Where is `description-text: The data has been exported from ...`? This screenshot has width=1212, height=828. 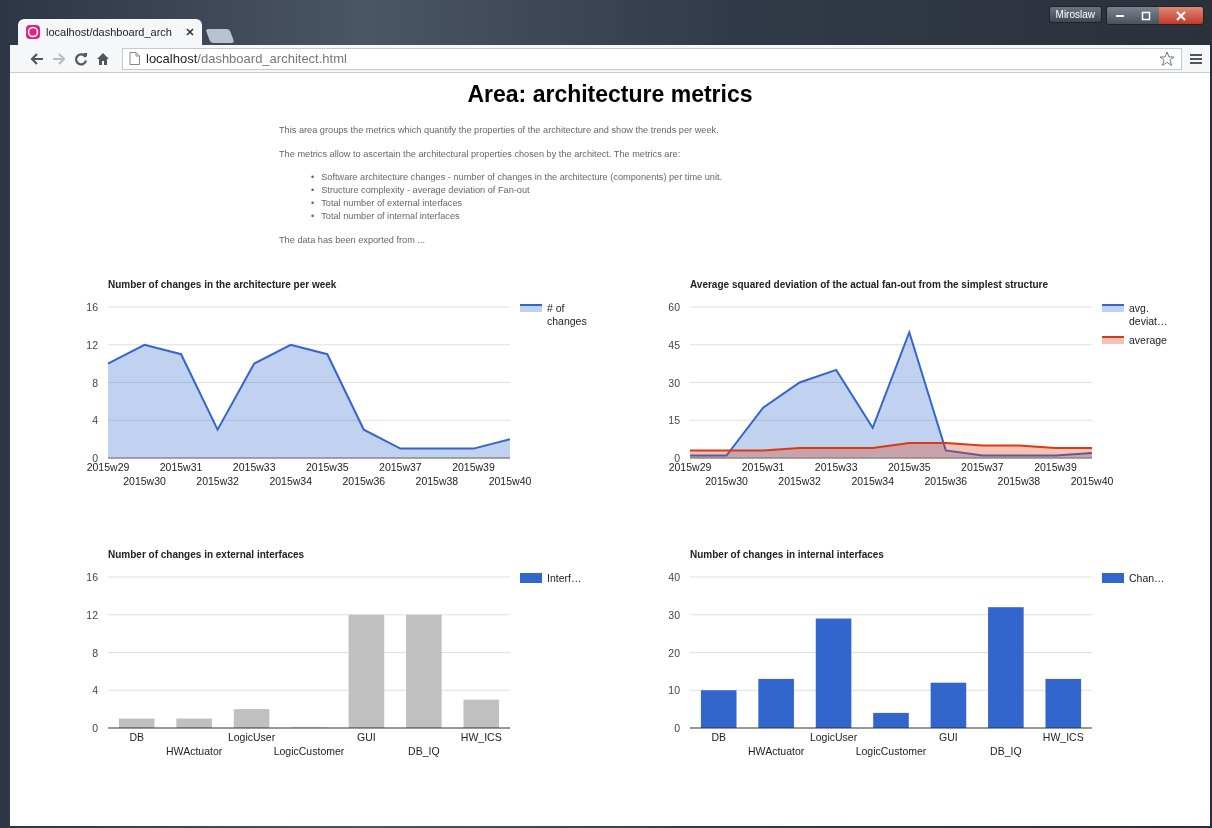 description-text: The data has been exported from ... is located at coordinates (353, 240).